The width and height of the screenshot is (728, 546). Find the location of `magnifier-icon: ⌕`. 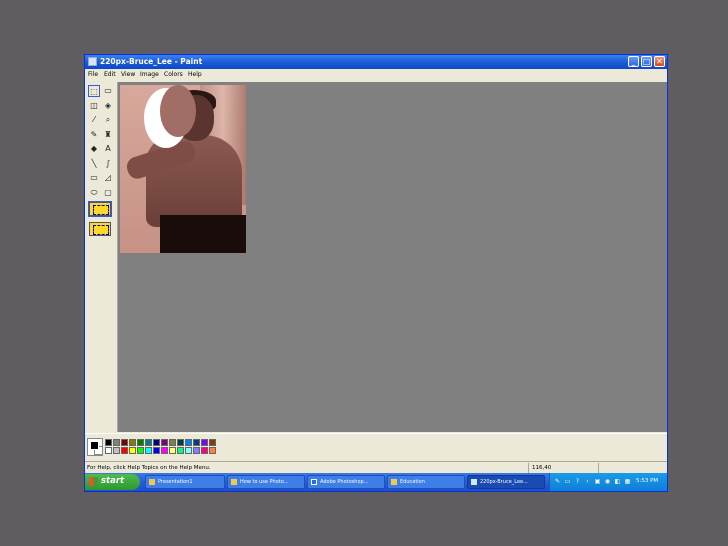

magnifier-icon: ⌕ is located at coordinates (108, 120).